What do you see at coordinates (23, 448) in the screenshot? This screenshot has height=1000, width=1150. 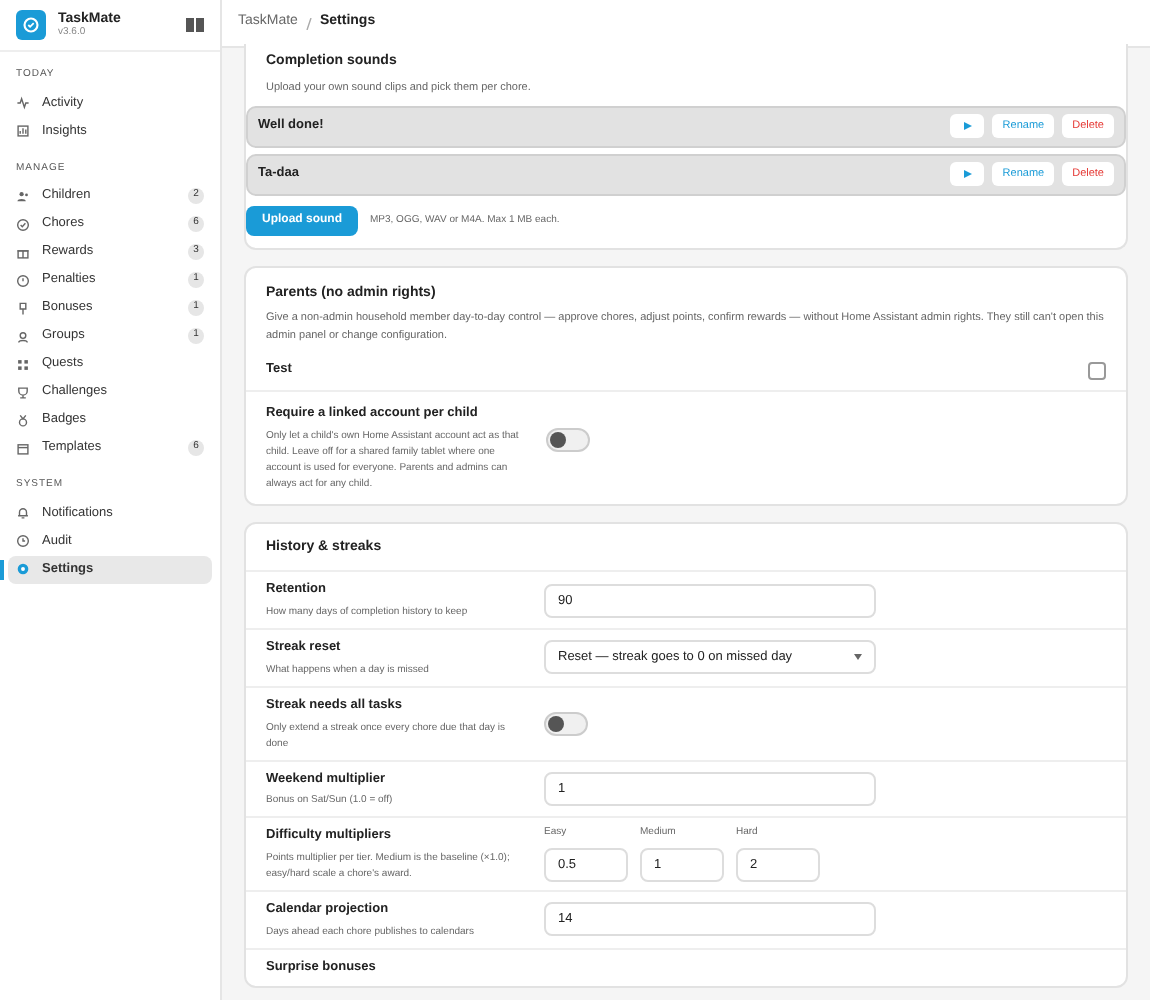 I see `calendar-icon` at bounding box center [23, 448].